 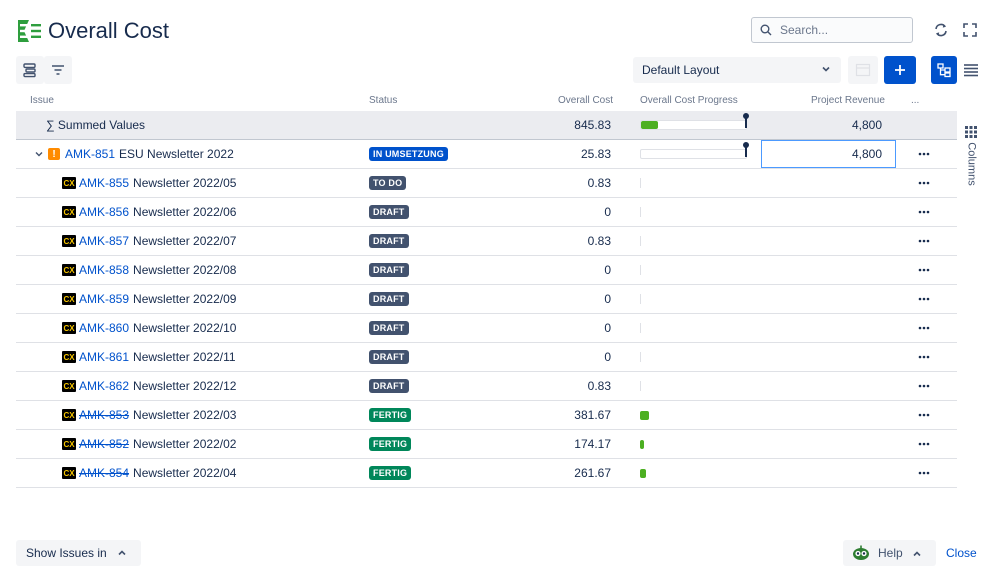 I want to click on issue-summary: Newsletter 2022/02, so click(x=185, y=444).